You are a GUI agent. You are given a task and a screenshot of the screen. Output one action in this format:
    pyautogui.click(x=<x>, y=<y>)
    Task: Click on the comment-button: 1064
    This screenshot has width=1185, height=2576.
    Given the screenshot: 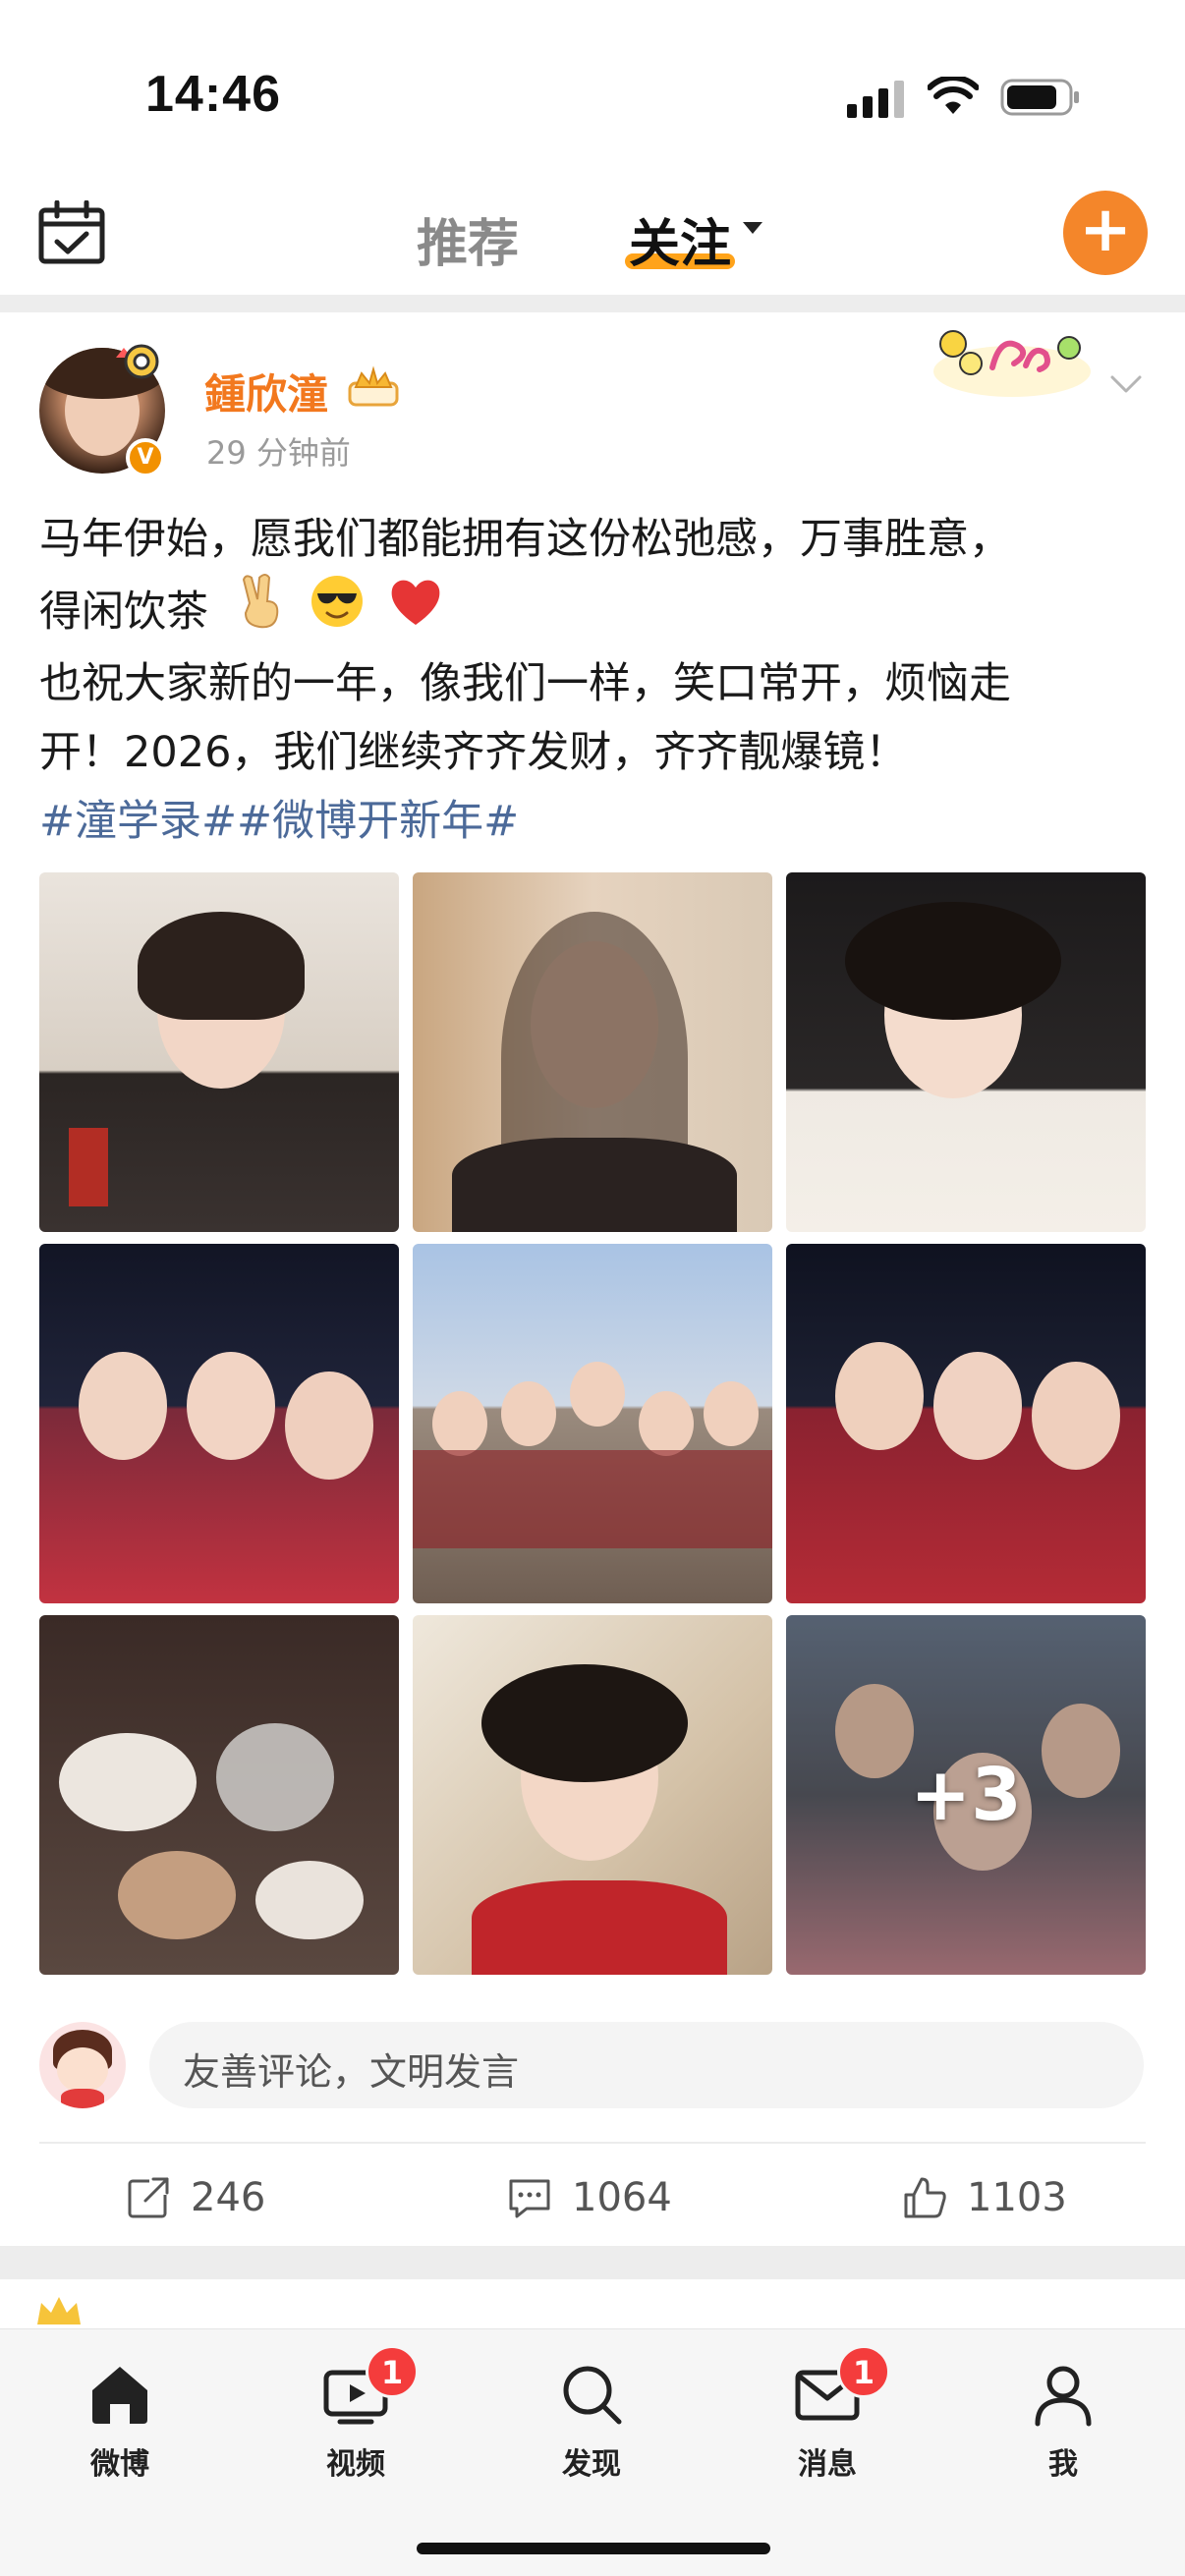 What is the action you would take?
    pyautogui.click(x=590, y=2197)
    